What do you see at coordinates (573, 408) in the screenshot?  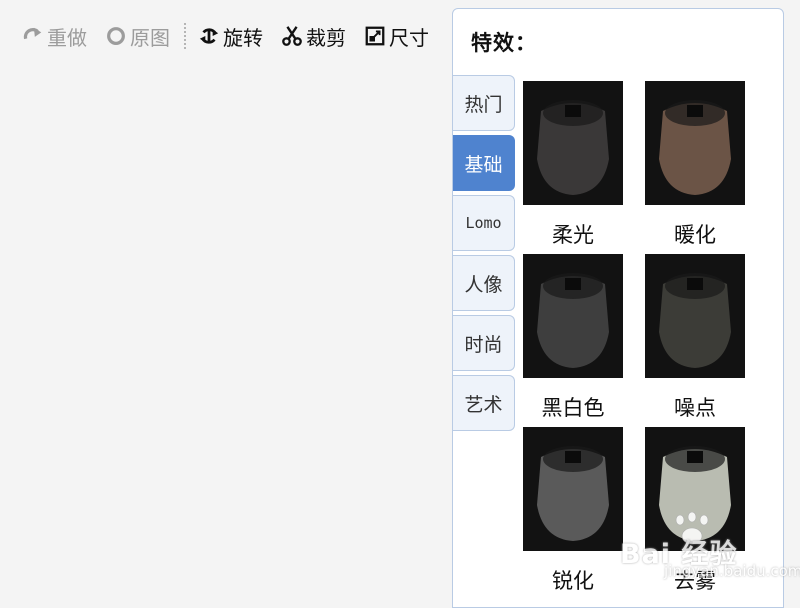 I see `effect-label: 黑白色` at bounding box center [573, 408].